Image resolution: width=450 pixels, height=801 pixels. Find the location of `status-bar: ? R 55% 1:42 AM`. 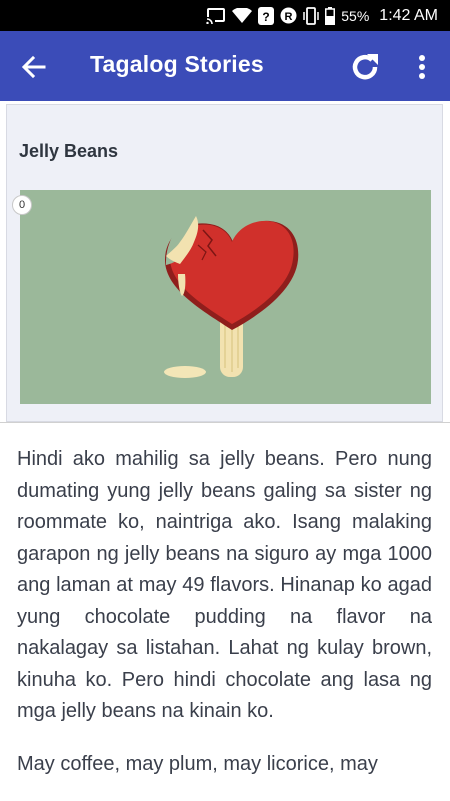

status-bar: ? R 55% 1:42 AM is located at coordinates (225, 15).